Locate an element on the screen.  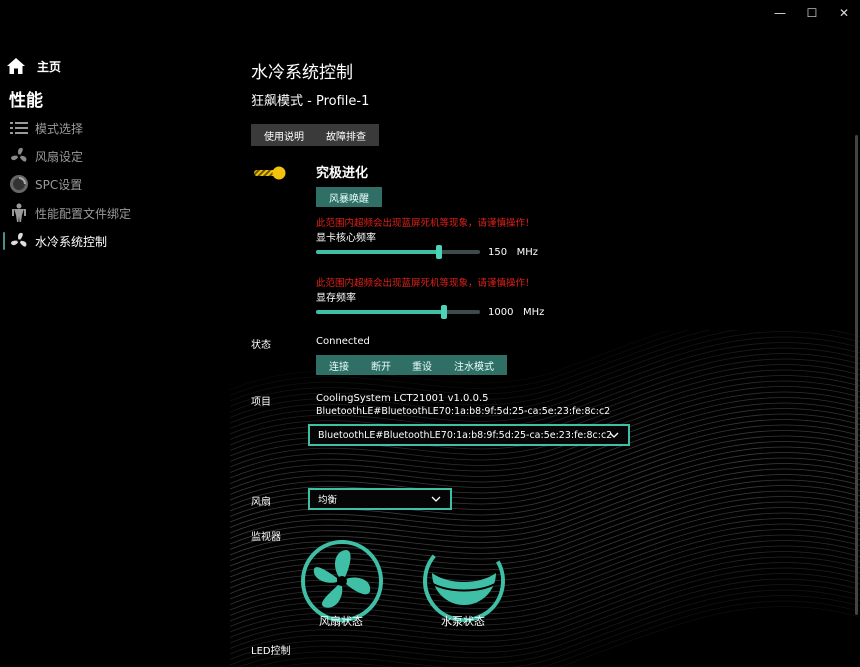
fan-mode-value: 均衡 is located at coordinates (328, 500).